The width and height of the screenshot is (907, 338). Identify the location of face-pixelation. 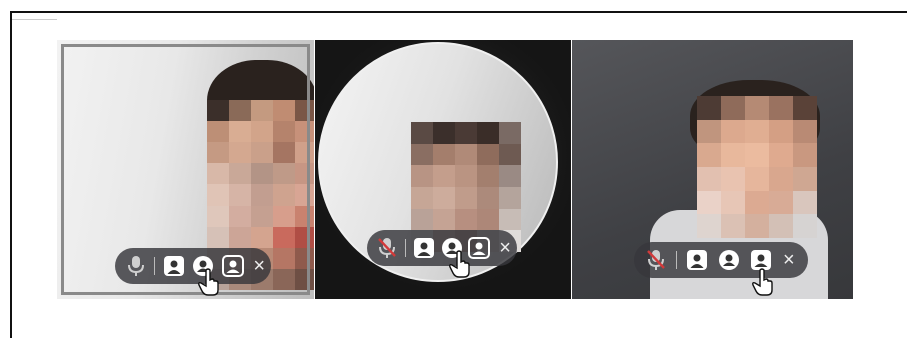
(757, 167).